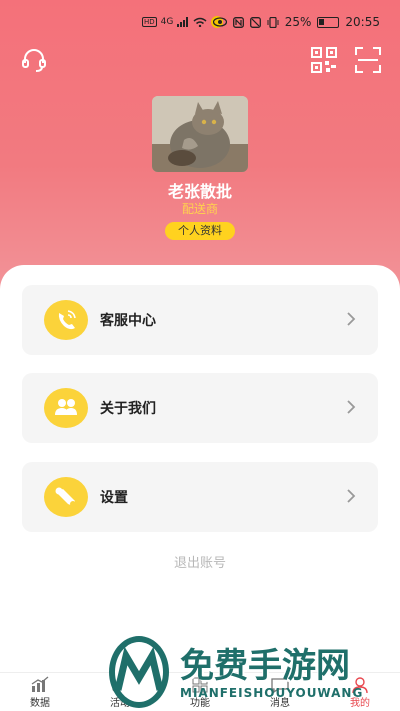  I want to click on avatar, so click(200, 134).